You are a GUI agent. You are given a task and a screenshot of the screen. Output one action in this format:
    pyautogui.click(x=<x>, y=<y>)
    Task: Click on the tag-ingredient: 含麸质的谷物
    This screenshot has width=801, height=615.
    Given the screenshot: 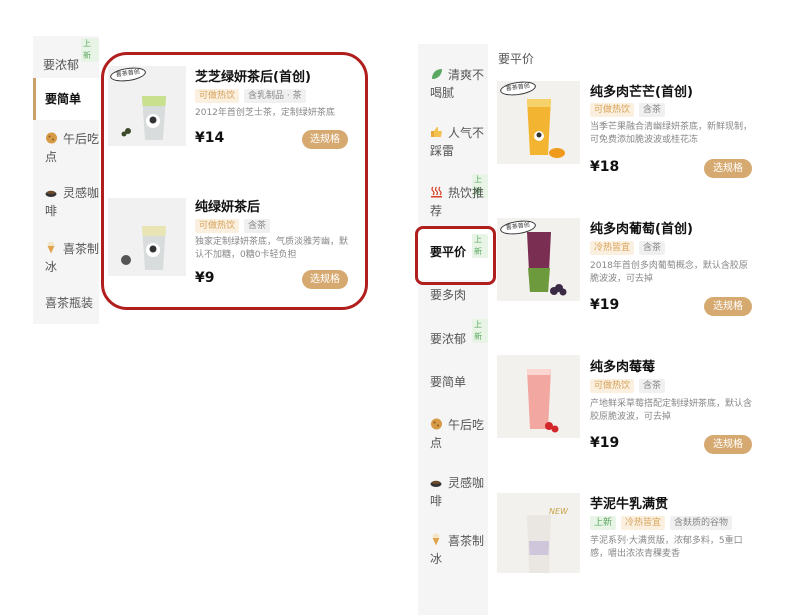 What is the action you would take?
    pyautogui.click(x=701, y=523)
    